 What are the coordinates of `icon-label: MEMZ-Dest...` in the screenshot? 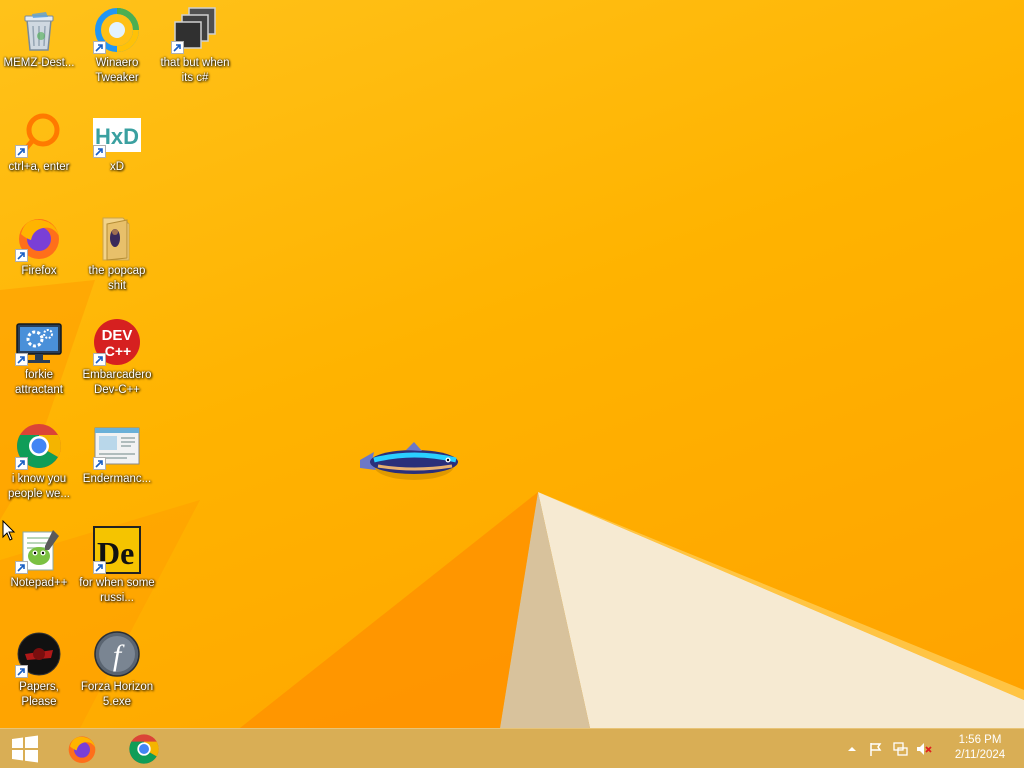 It's located at (39, 63).